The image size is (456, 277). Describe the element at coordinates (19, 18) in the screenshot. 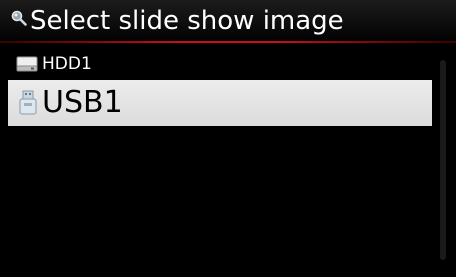

I see `search-icon` at that location.